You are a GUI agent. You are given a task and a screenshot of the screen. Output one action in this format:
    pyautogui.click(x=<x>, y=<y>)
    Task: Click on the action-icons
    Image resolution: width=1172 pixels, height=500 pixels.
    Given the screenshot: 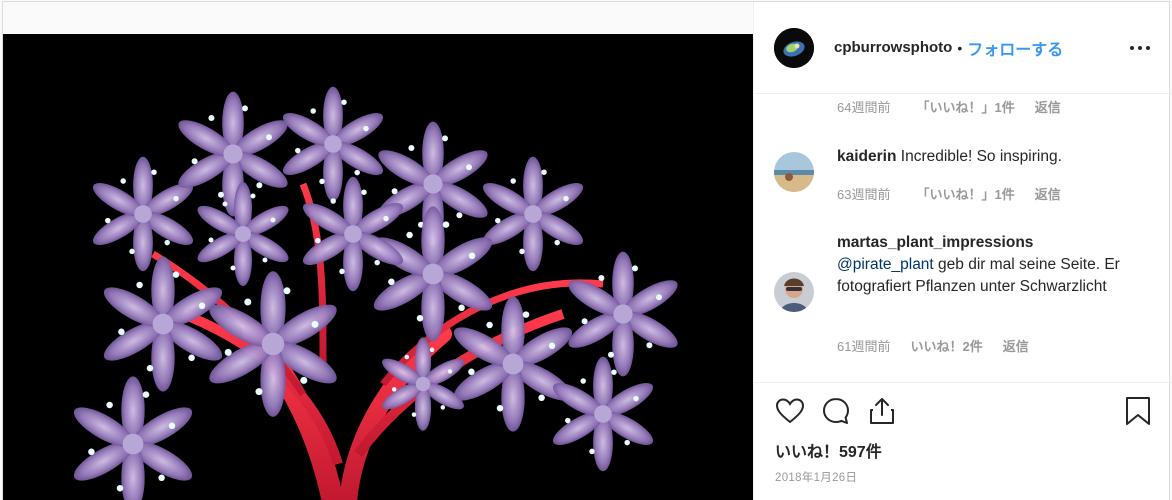 What is the action you would take?
    pyautogui.click(x=836, y=411)
    